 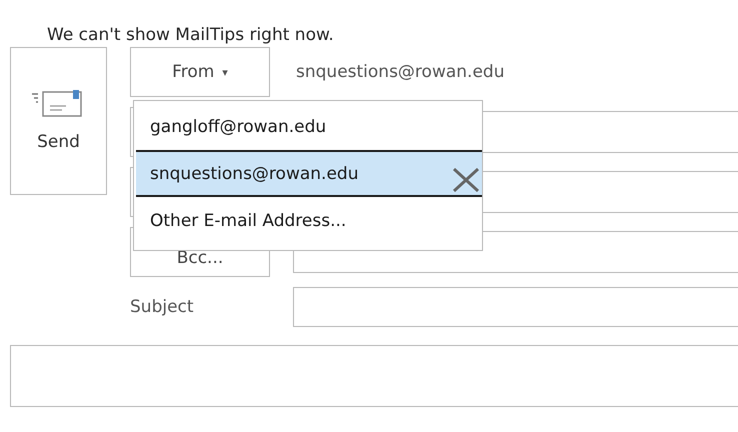 I want to click on menu-item: gangloff@rowan.edu, so click(x=309, y=126).